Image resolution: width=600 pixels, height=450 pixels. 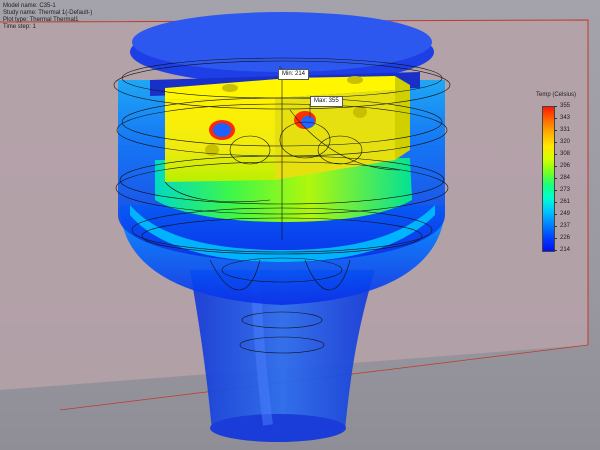 What do you see at coordinates (556, 95) in the screenshot?
I see `legend-title: Temp (Celsius)` at bounding box center [556, 95].